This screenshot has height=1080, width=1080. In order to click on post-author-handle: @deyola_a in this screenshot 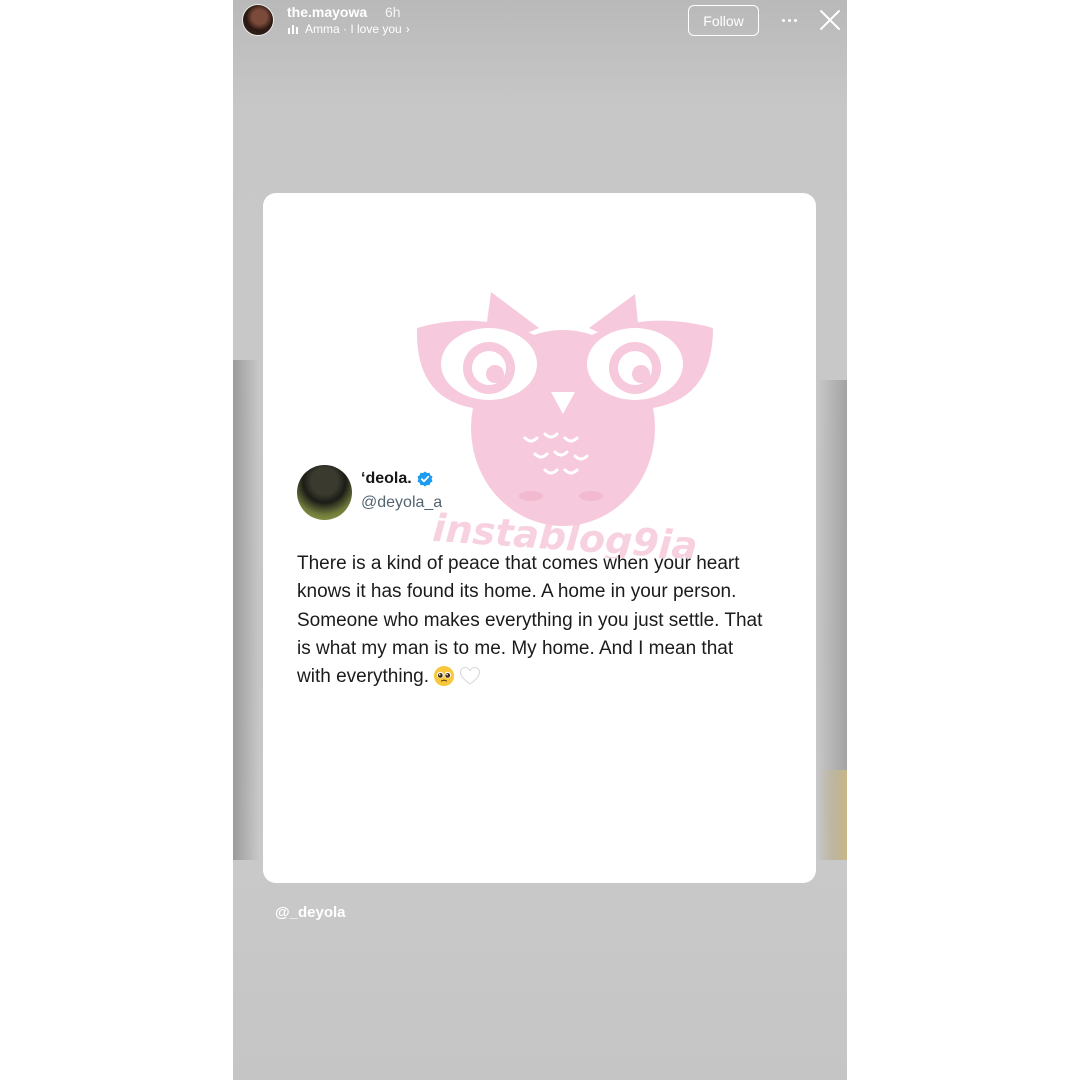, I will do `click(401, 503)`.